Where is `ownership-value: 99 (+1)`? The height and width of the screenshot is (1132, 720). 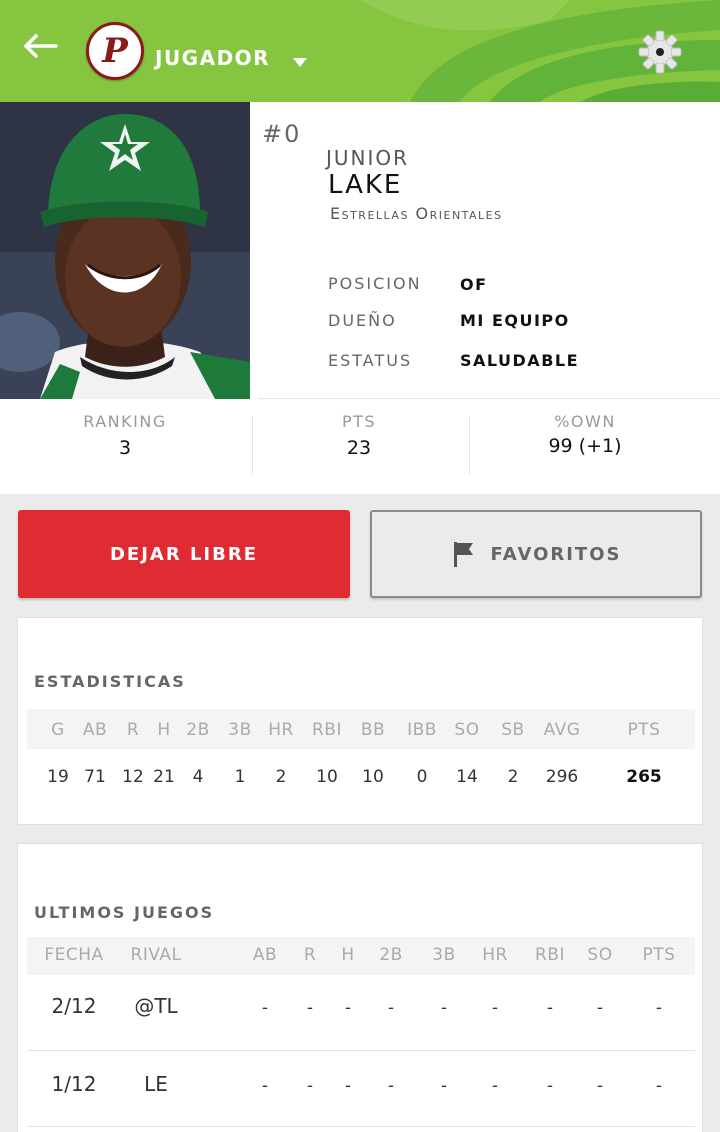
ownership-value: 99 (+1) is located at coordinates (585, 446).